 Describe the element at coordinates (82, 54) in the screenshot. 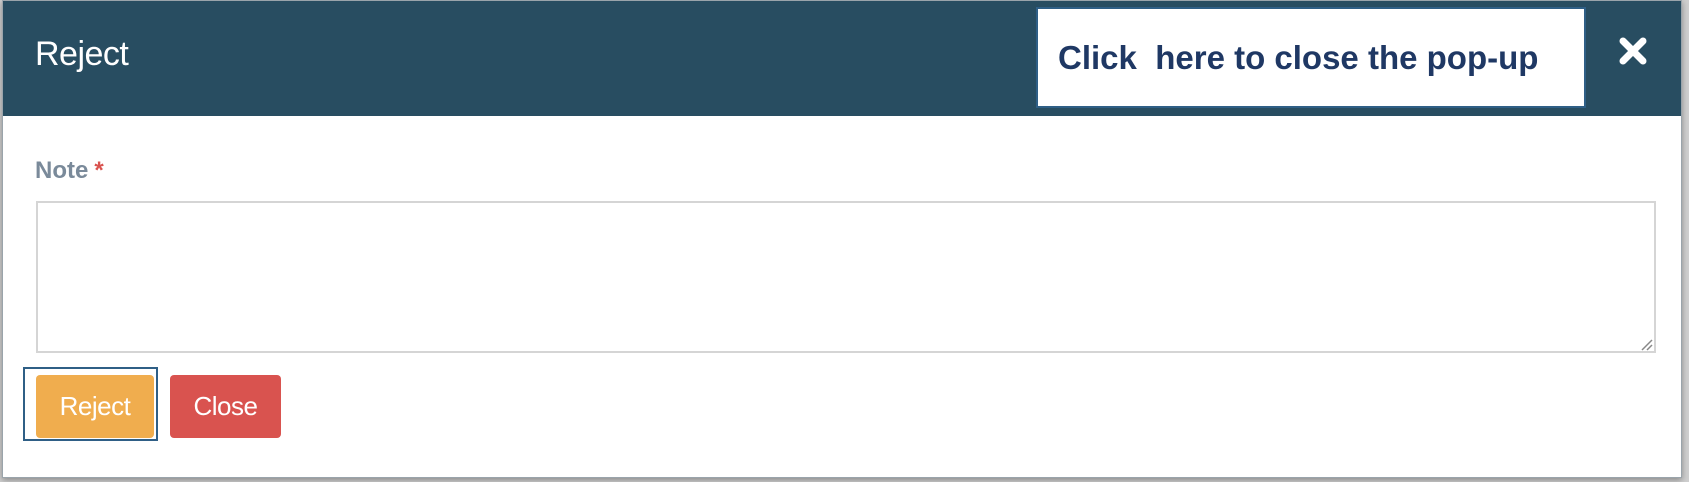

I see `modal-title: Reject` at that location.